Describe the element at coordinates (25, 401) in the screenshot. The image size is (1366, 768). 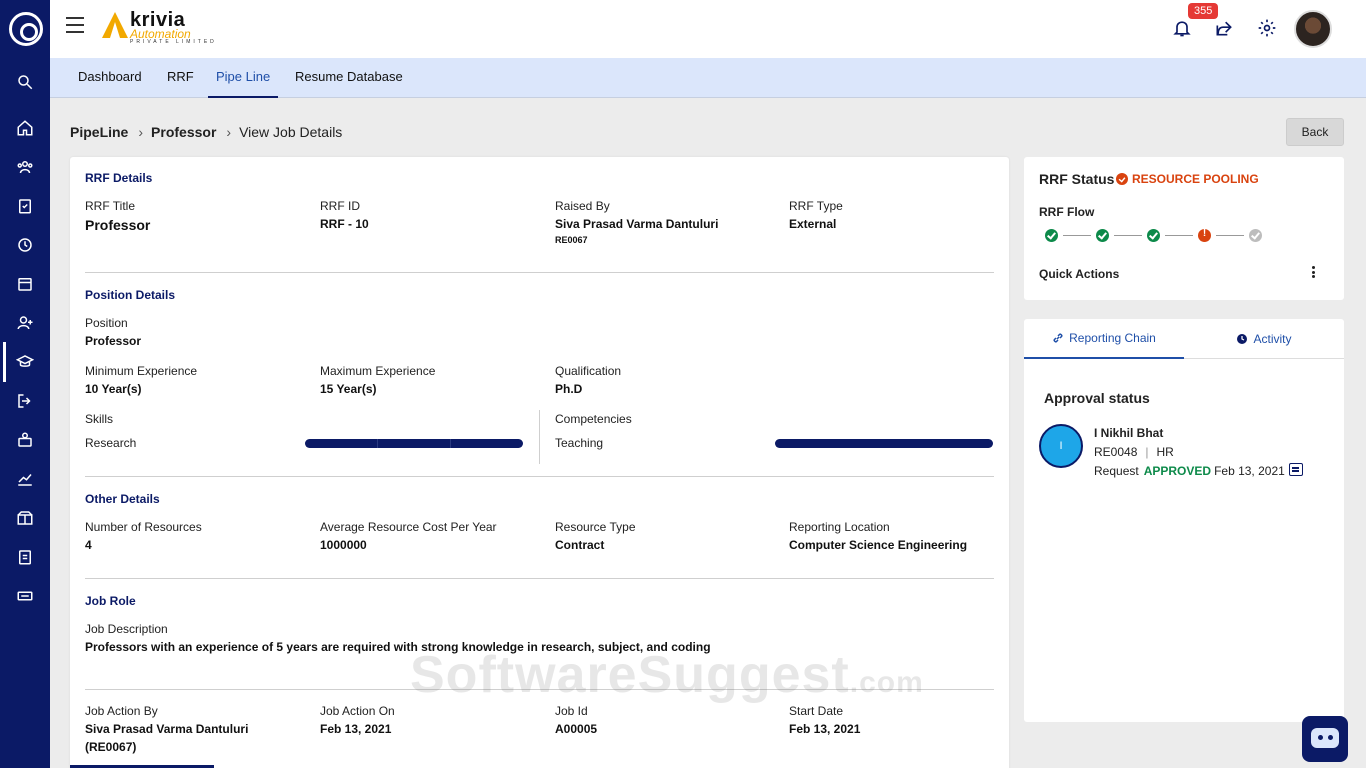
I see `sign-out-icon` at that location.